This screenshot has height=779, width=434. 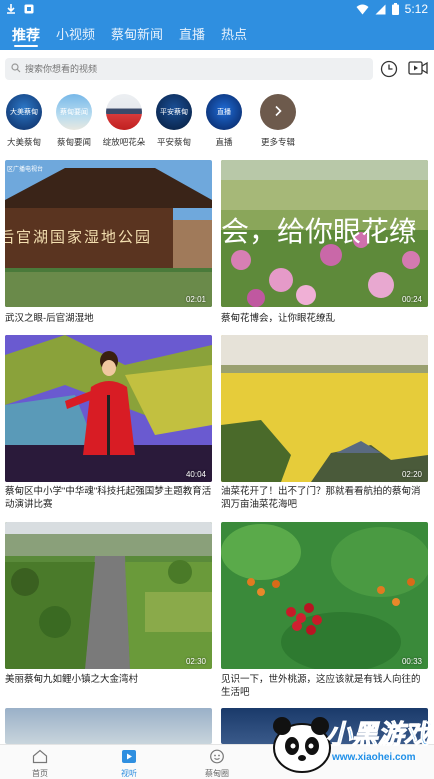 What do you see at coordinates (411, 299) in the screenshot?
I see `video-duration: 00:24` at bounding box center [411, 299].